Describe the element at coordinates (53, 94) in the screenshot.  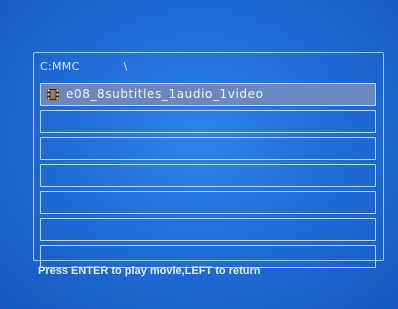
I see `film-icon` at that location.